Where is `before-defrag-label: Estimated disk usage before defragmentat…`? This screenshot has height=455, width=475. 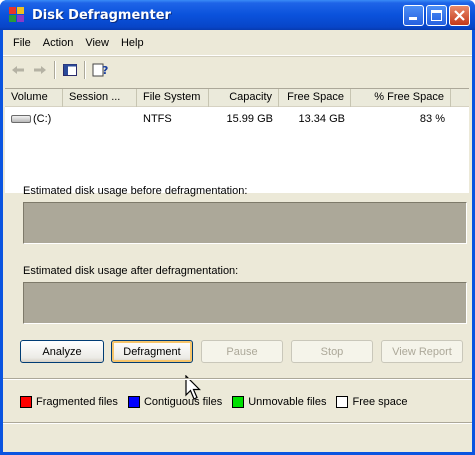 before-defrag-label: Estimated disk usage before defragmentat… is located at coordinates (135, 191).